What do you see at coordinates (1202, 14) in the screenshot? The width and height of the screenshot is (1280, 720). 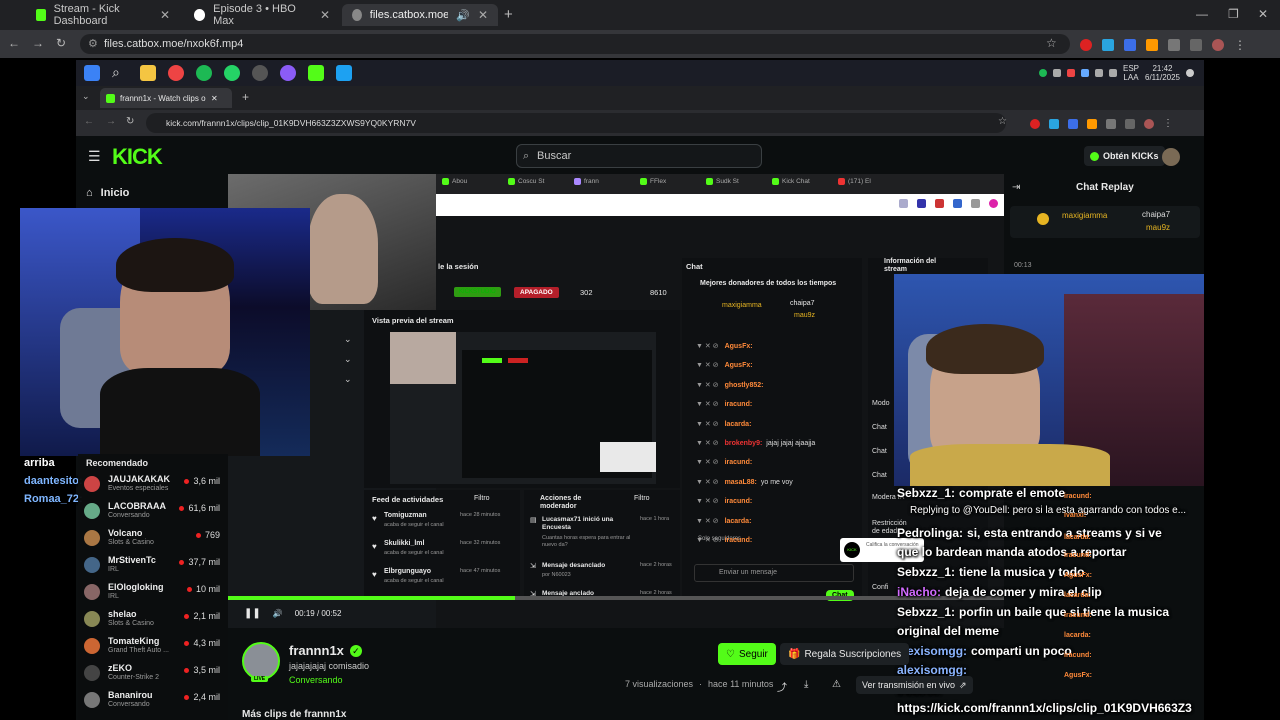 I see `minimize-icon: —` at bounding box center [1202, 14].